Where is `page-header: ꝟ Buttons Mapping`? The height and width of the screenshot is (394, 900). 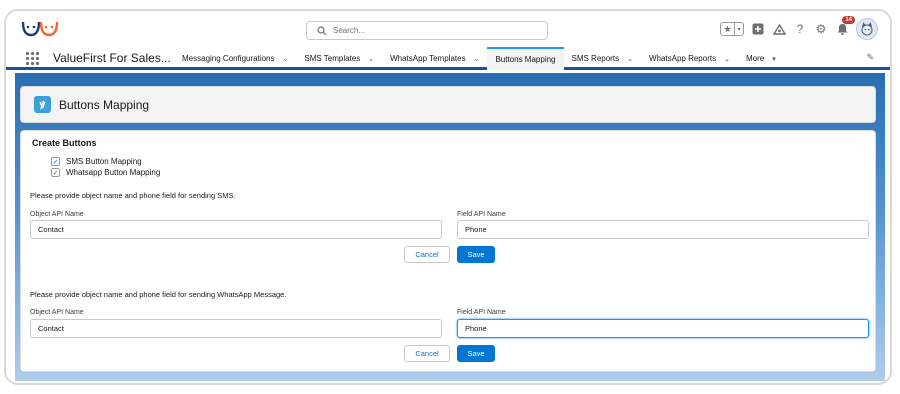 page-header: ꝟ Buttons Mapping is located at coordinates (448, 104).